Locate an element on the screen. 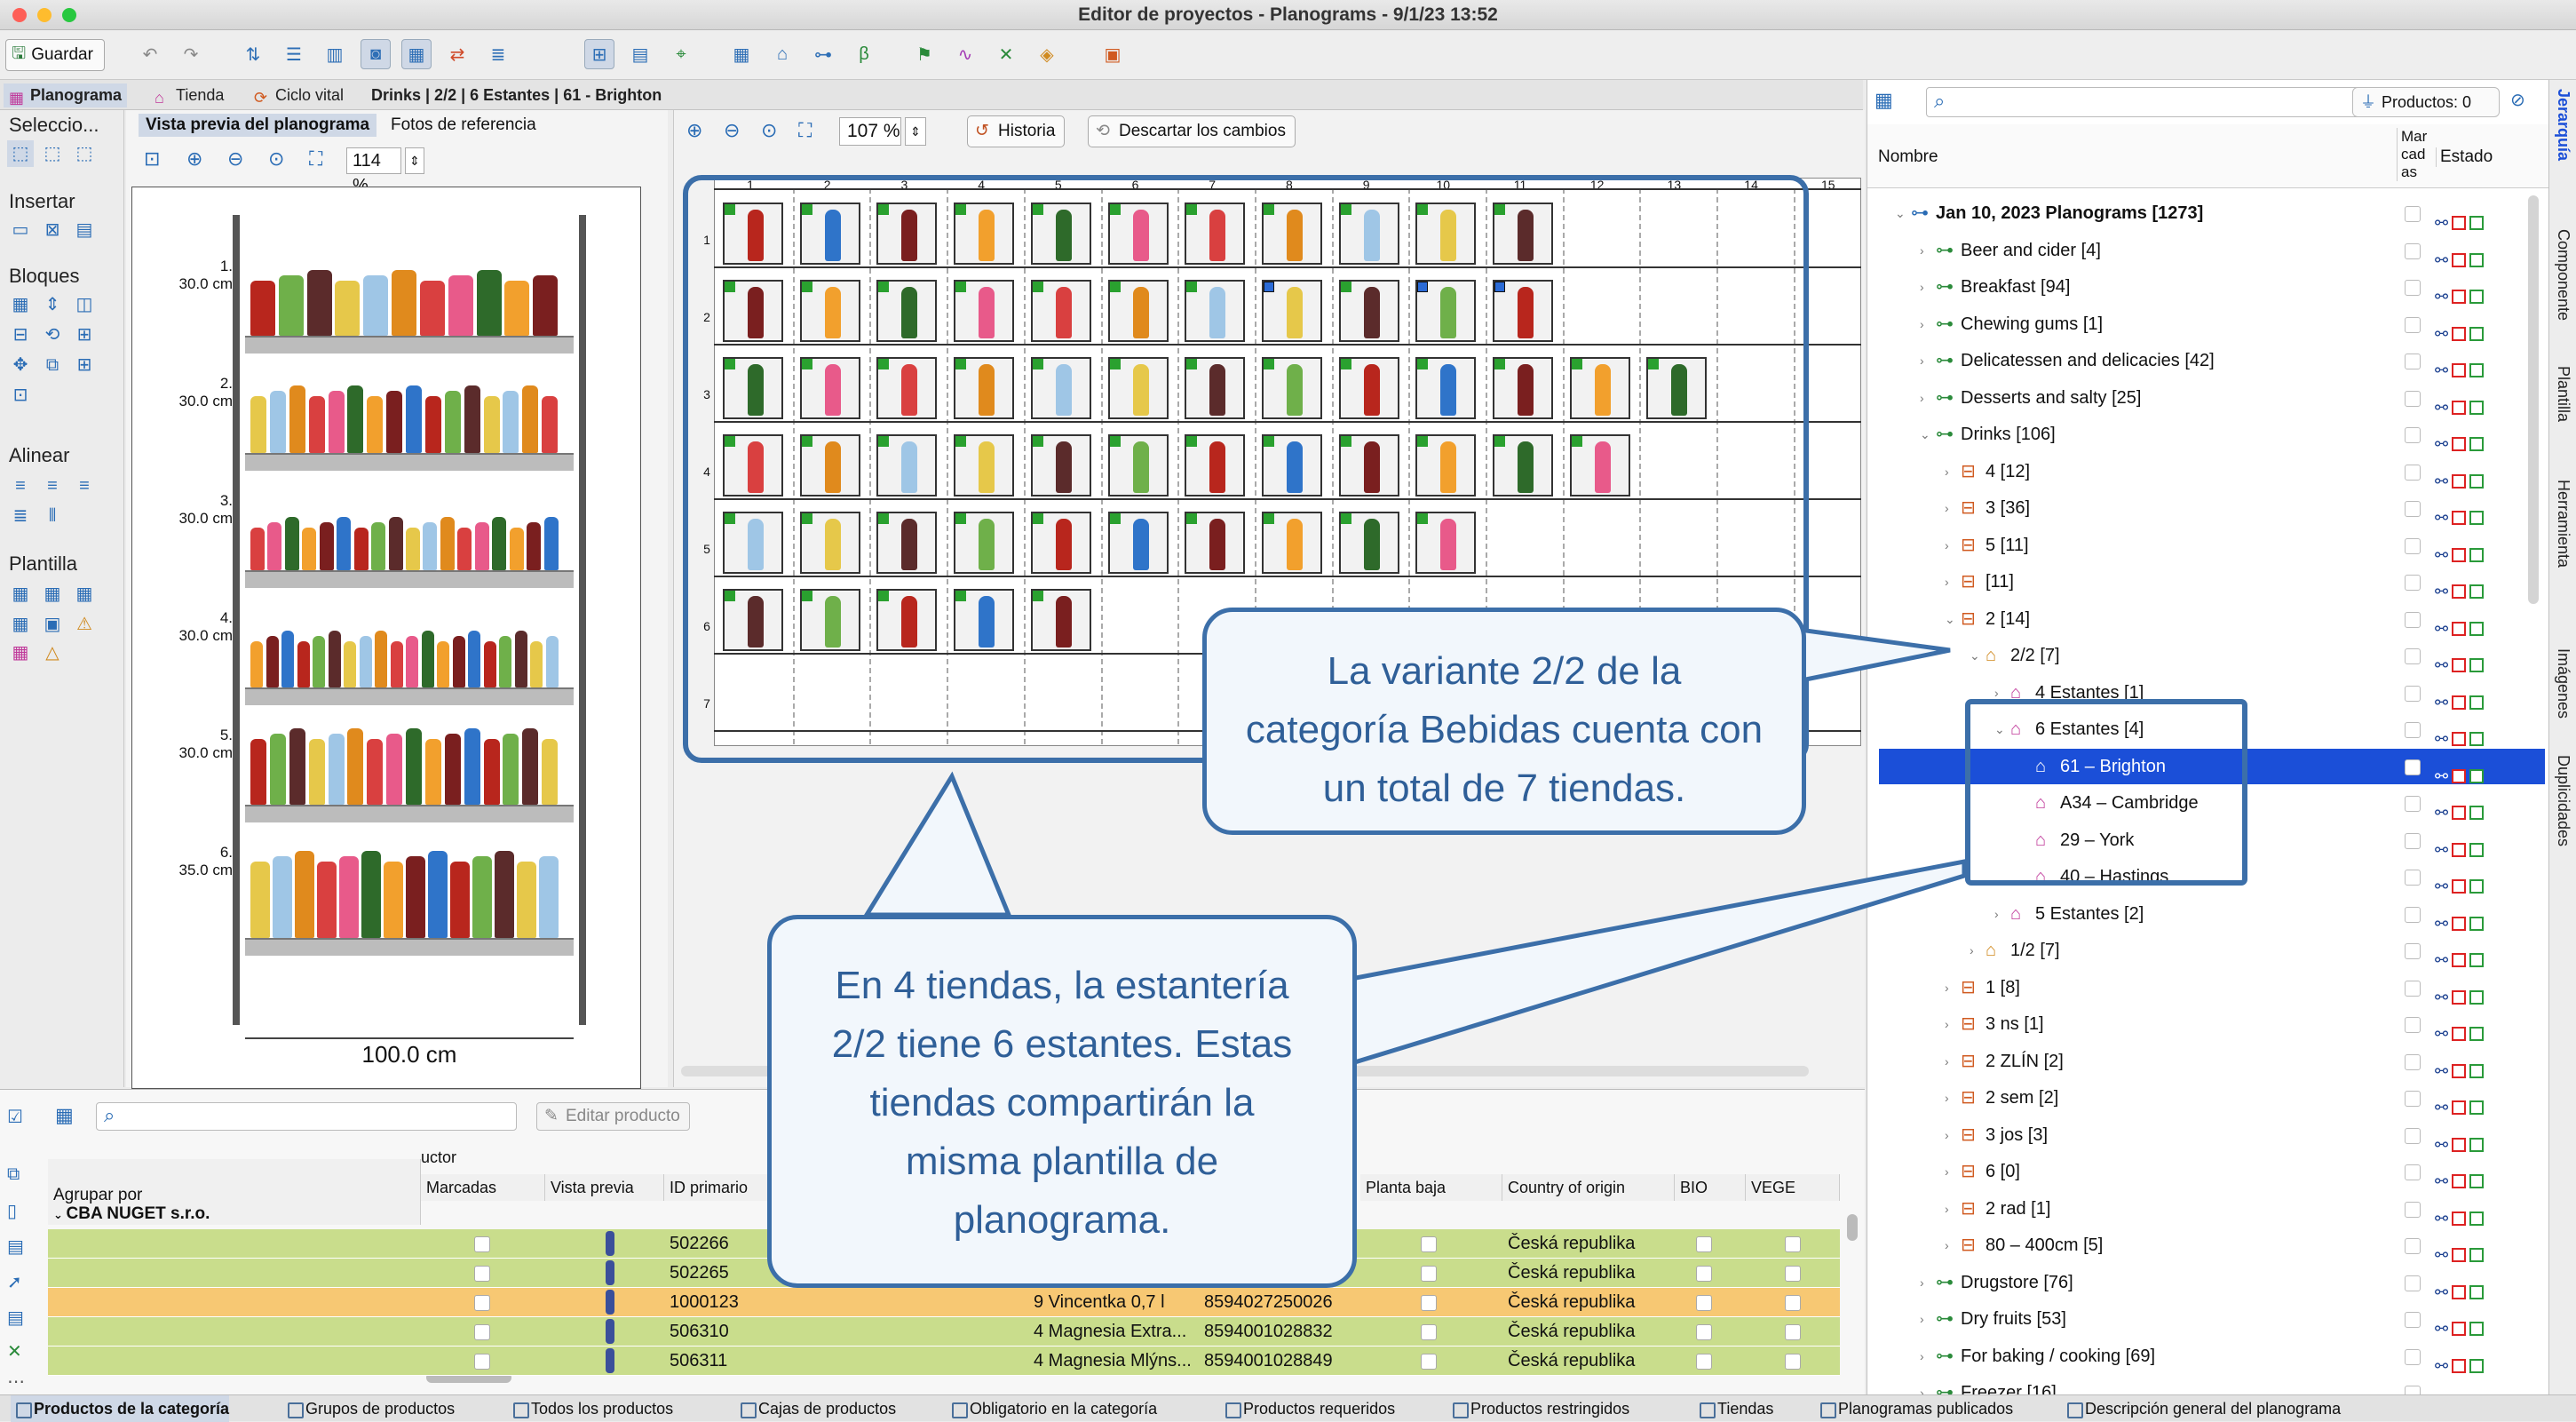  stores-highlight-box is located at coordinates (2106, 792).